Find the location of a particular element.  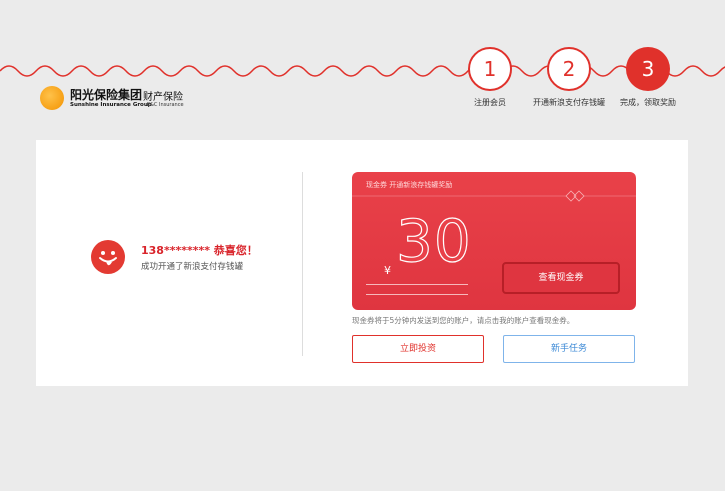

cash-coupon: 现金券 开通新浪存钱罐奖励 30 ¥ 查看现金券 is located at coordinates (494, 241).